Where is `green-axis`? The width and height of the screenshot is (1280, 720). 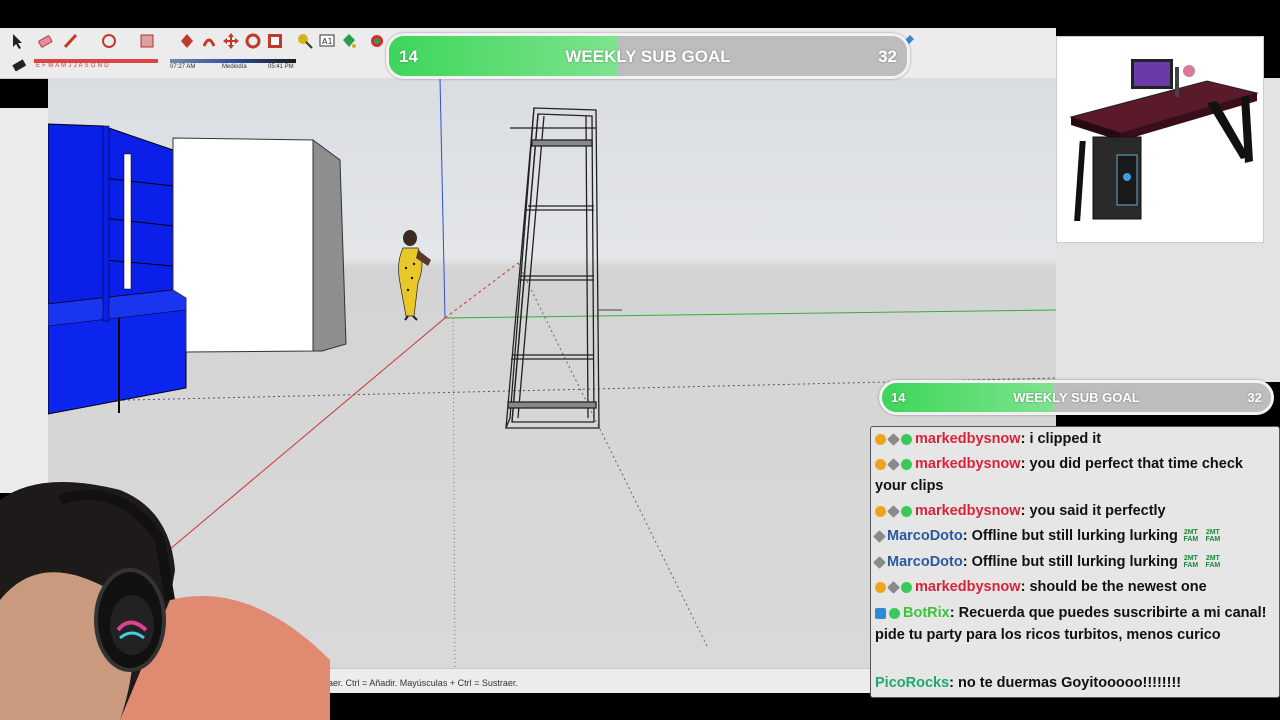
green-axis is located at coordinates (750, 314).